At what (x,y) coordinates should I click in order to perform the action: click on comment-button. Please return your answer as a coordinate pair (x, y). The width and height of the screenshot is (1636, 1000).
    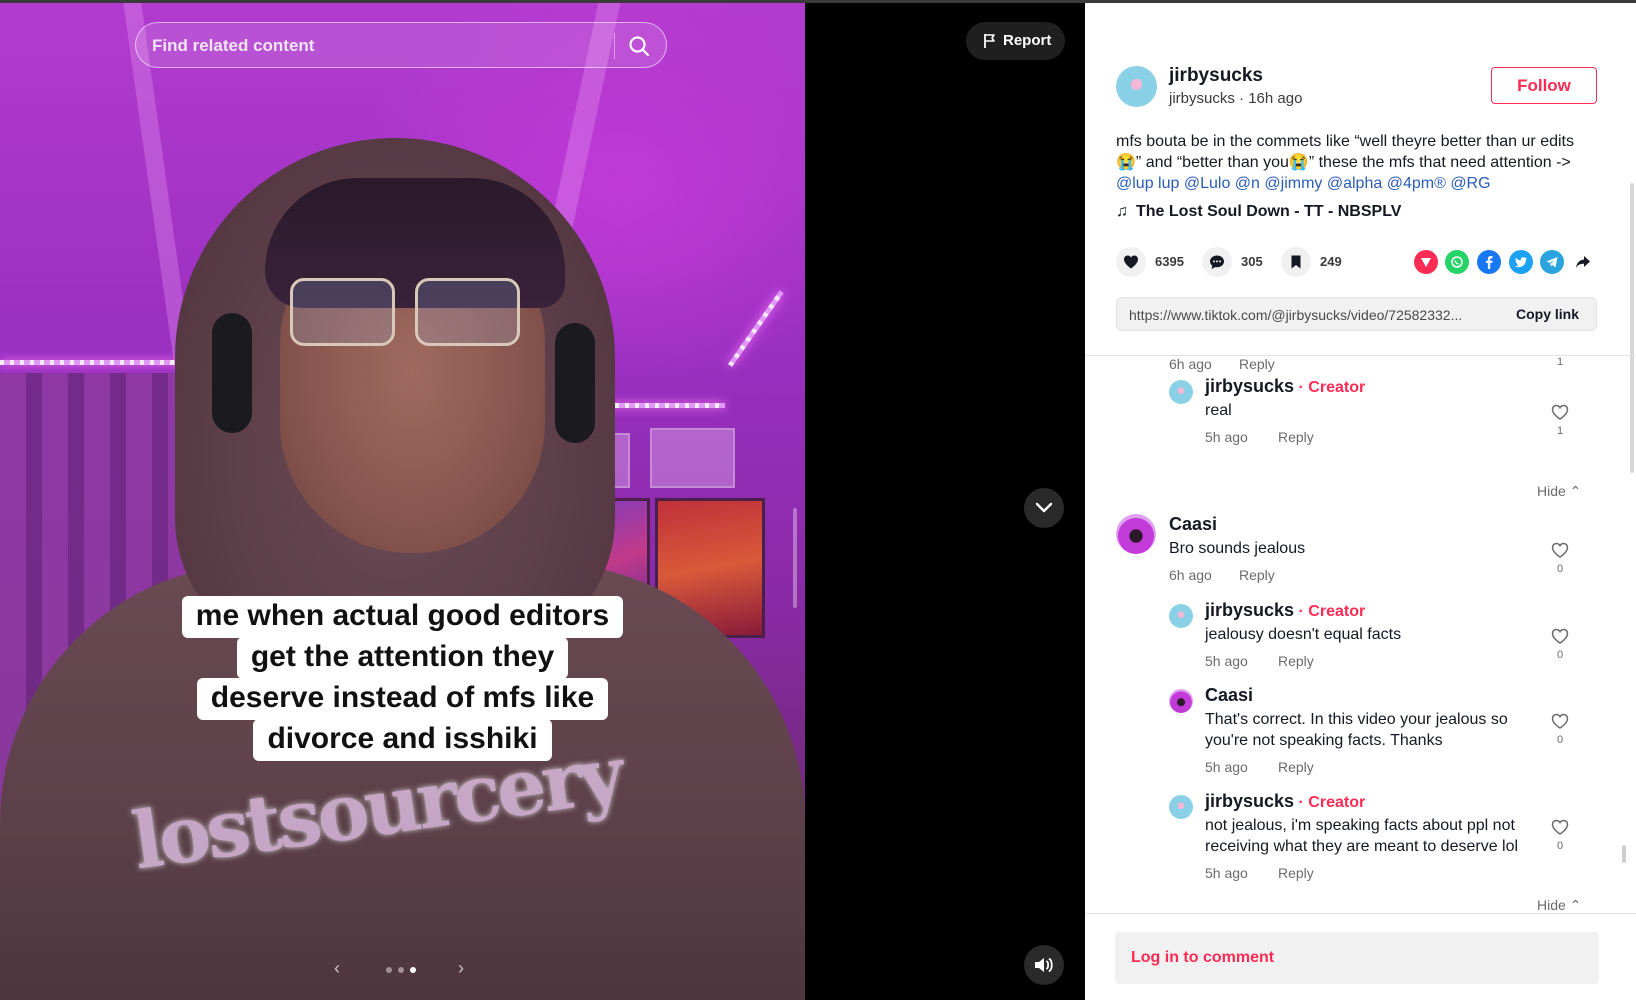
    Looking at the image, I should click on (1217, 262).